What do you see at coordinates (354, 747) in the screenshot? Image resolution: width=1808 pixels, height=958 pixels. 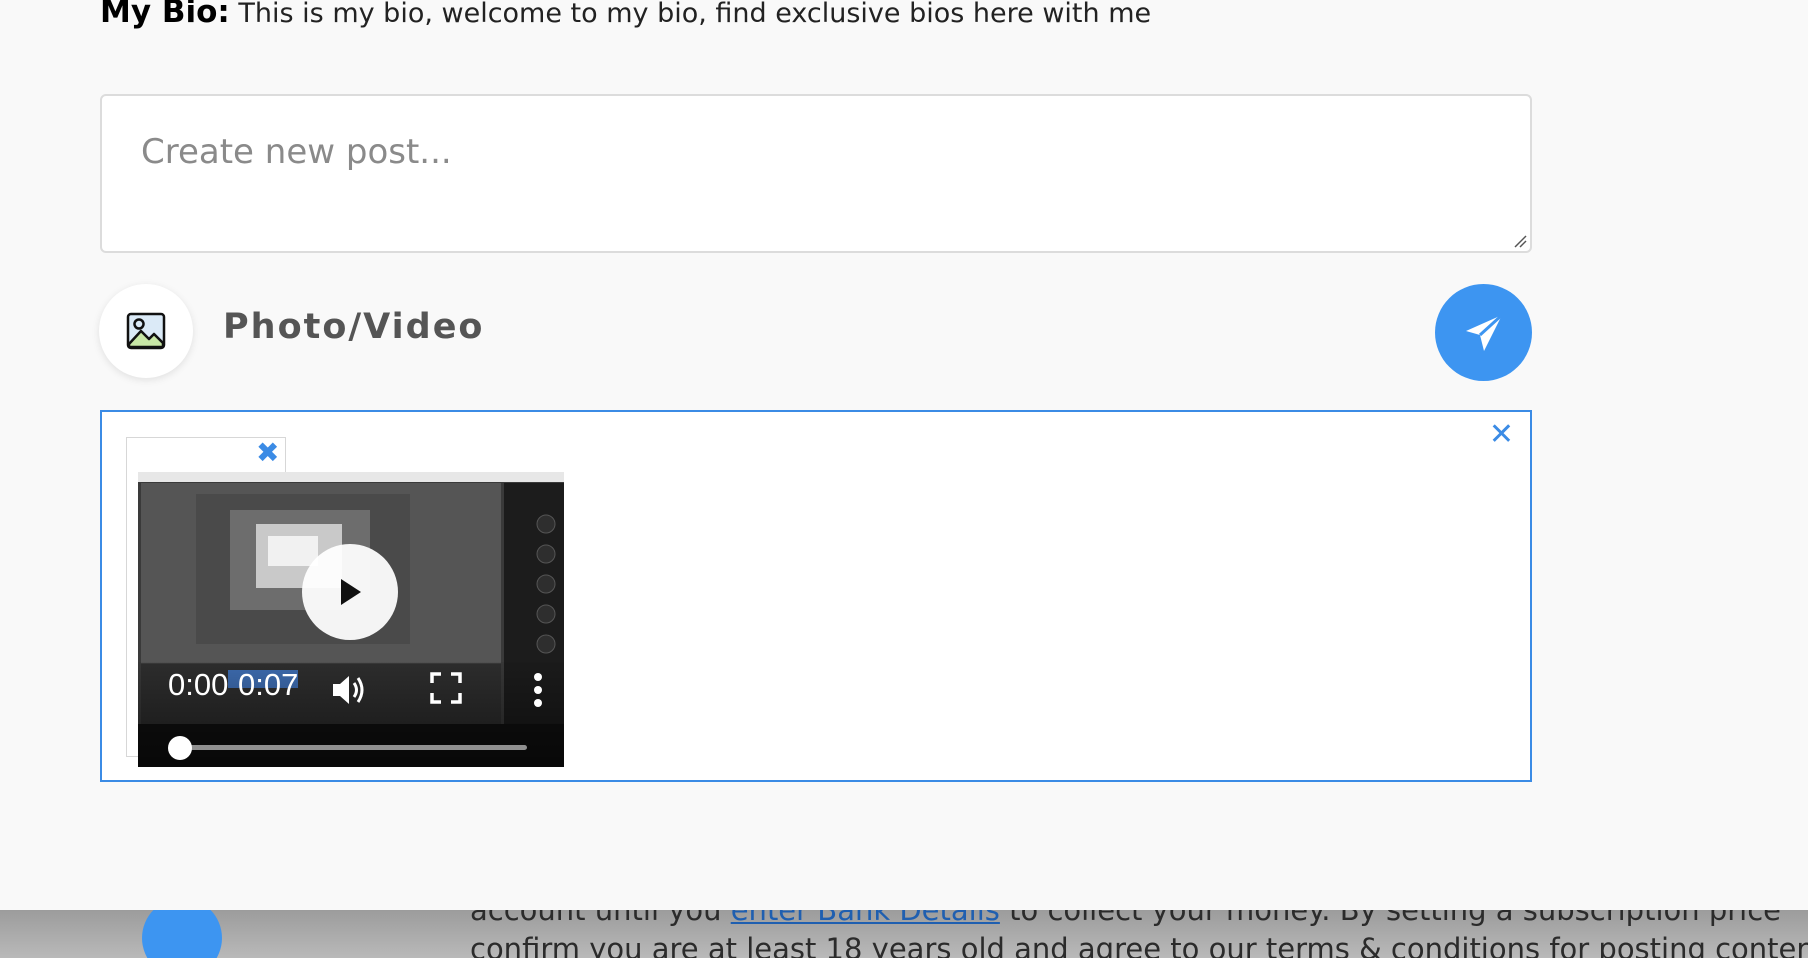 I see `progress-track` at bounding box center [354, 747].